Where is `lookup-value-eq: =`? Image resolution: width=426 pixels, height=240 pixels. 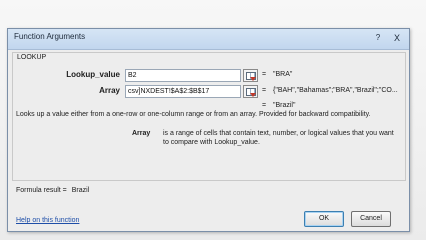
lookup-value-eq: = is located at coordinates (264, 74).